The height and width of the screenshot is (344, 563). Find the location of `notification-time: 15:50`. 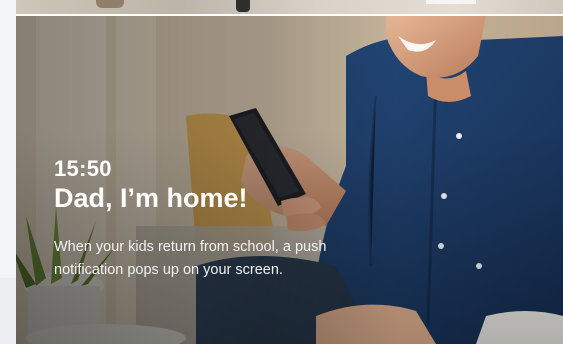

notification-time: 15:50 is located at coordinates (83, 168).